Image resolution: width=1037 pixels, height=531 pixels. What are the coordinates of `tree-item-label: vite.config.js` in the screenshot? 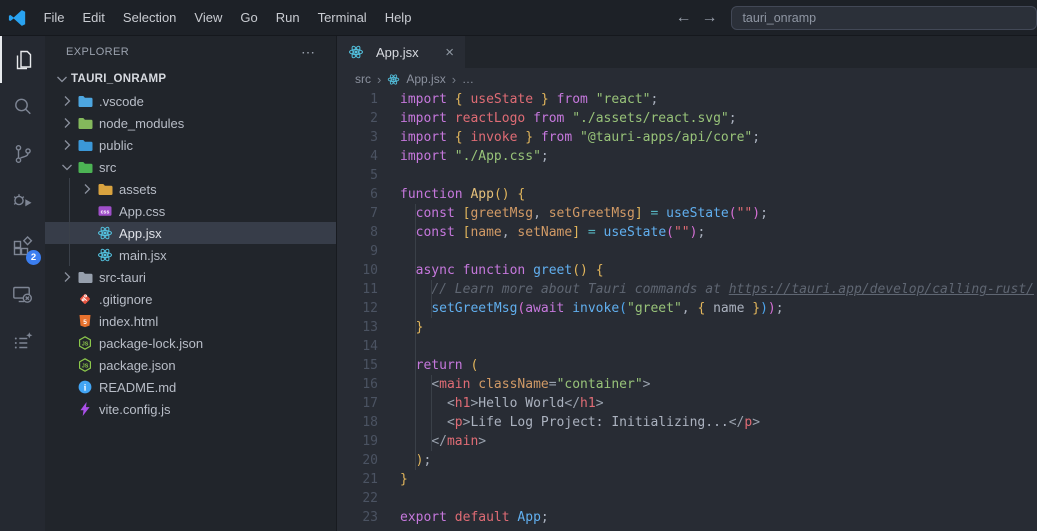 It's located at (135, 409).